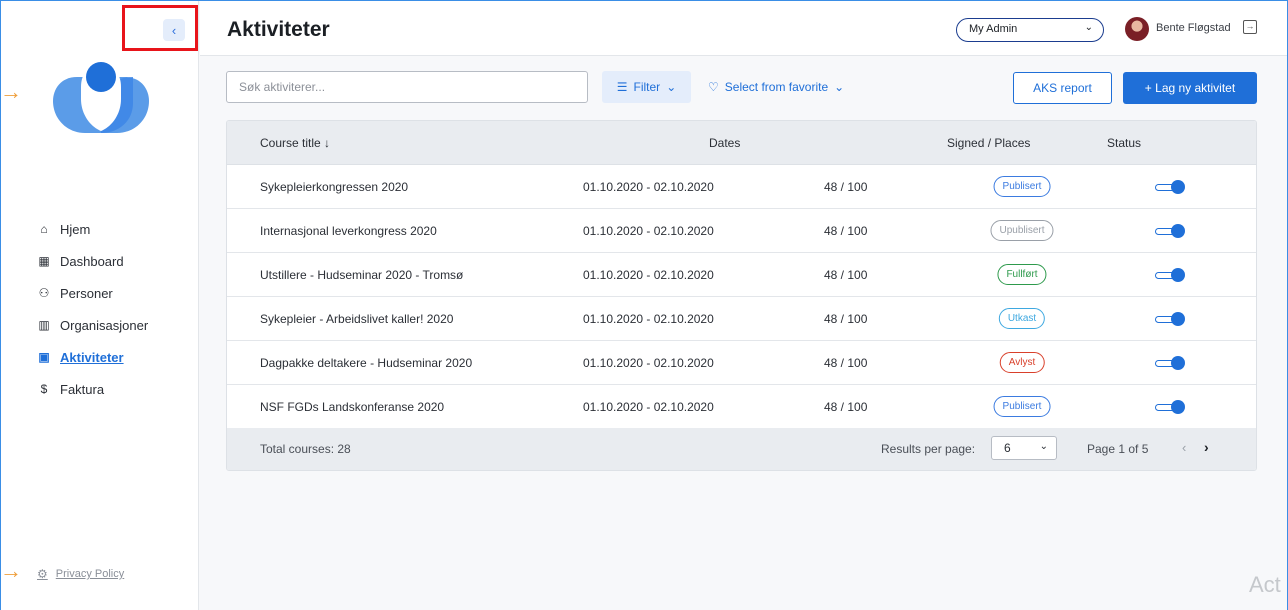  I want to click on page-title: Aktiviteter, so click(278, 29).